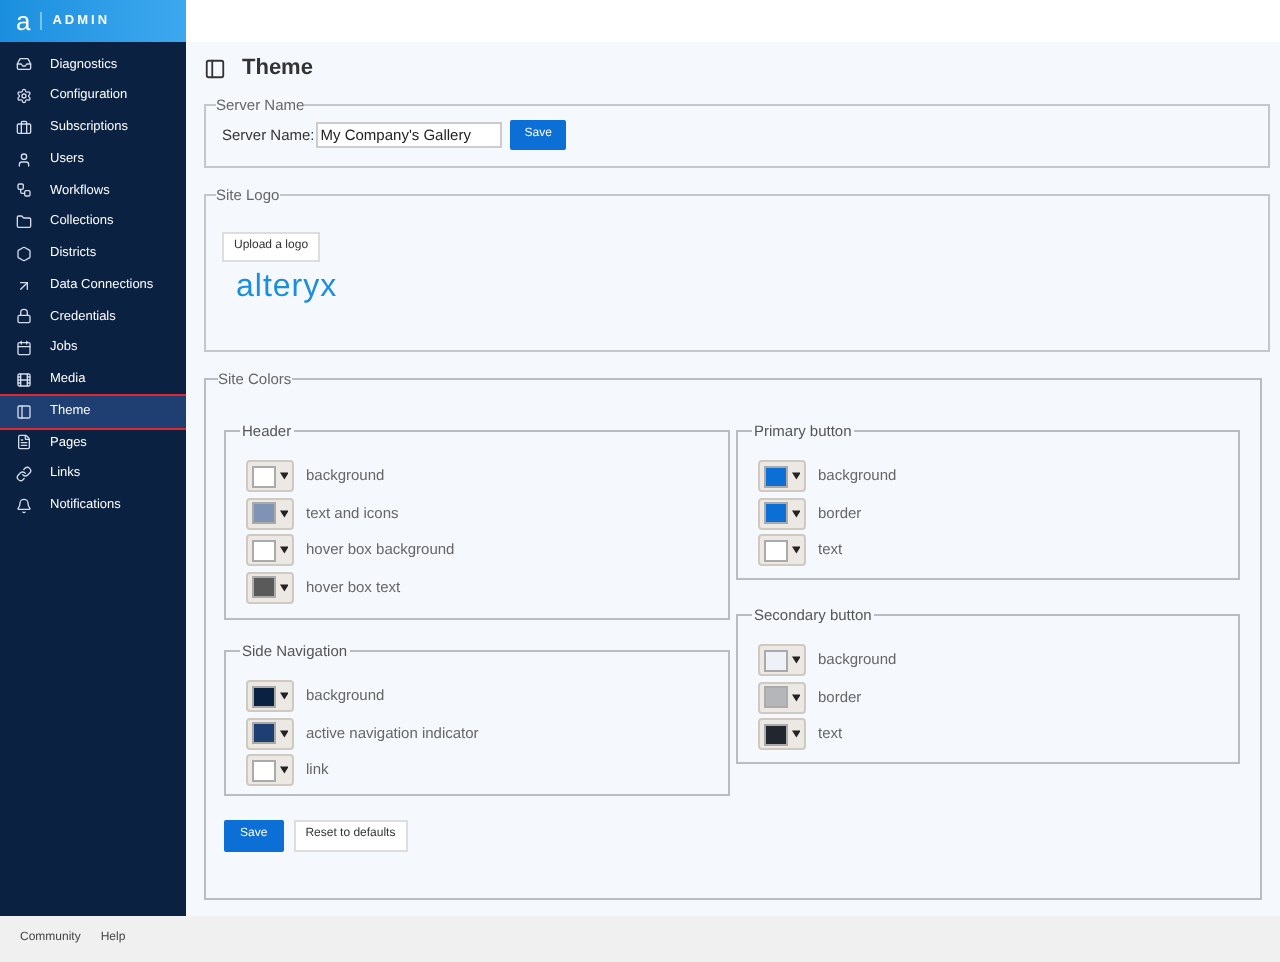  What do you see at coordinates (24, 96) in the screenshot?
I see `gear-icon` at bounding box center [24, 96].